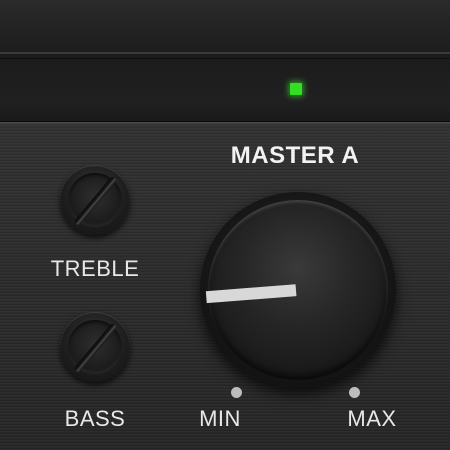  What do you see at coordinates (220, 418) in the screenshot?
I see `min-label: MIN` at bounding box center [220, 418].